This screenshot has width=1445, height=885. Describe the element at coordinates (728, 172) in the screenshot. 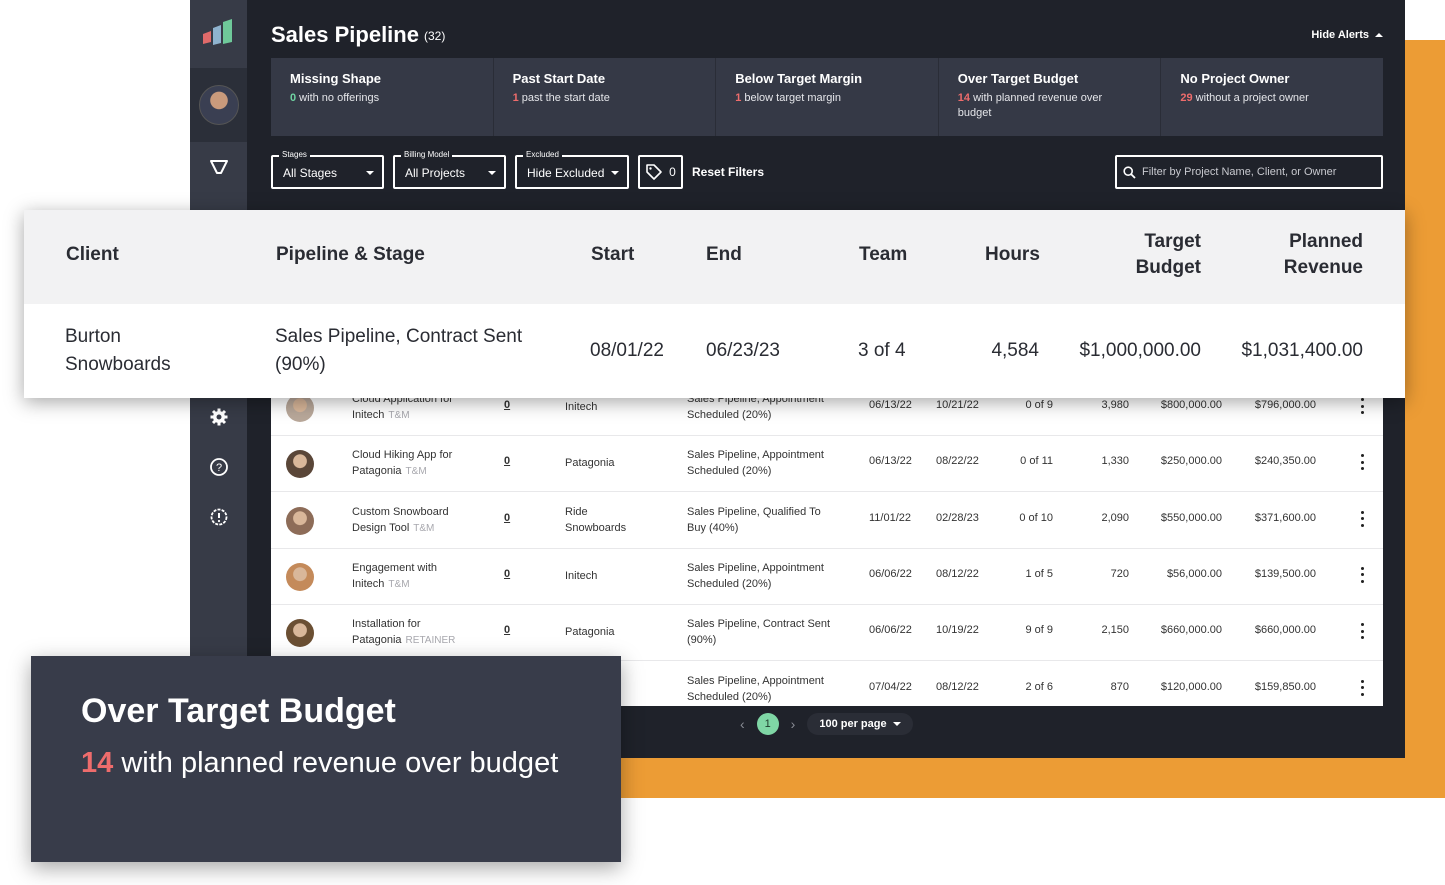

I see `reset-filters-button: Reset Filters` at that location.